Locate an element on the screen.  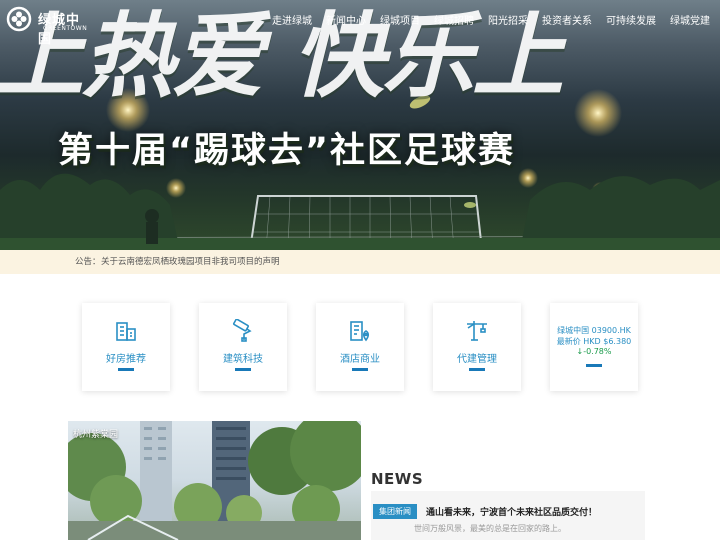
stock-change: ↓-0.78% is located at coordinates (594, 351).